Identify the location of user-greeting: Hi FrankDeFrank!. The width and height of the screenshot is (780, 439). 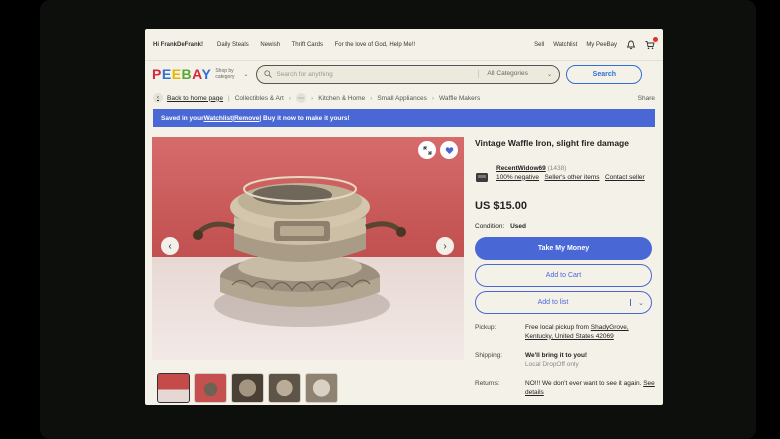
(178, 45).